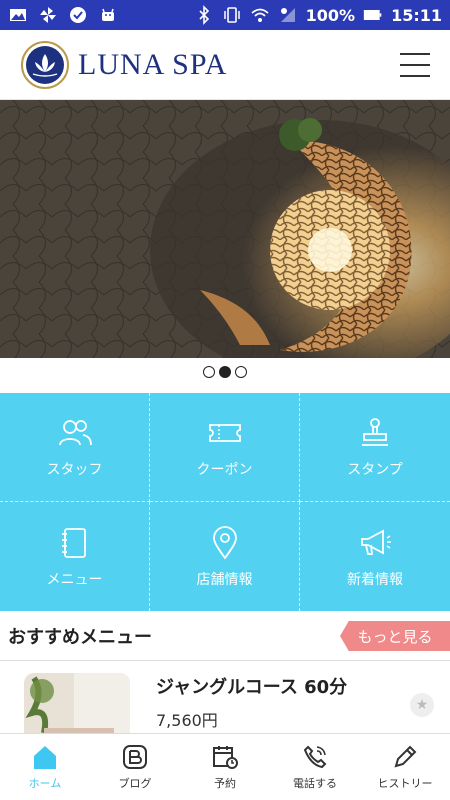  I want to click on recommend-title: おすすめメニュー, so click(80, 637).